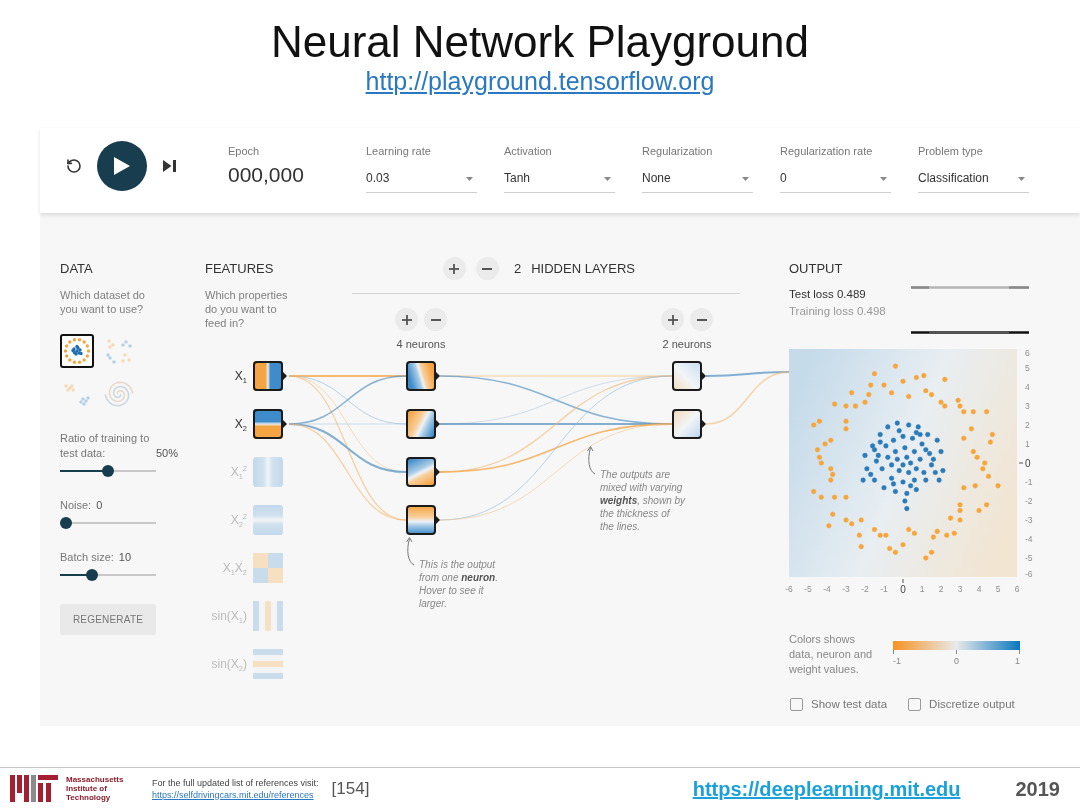 The height and width of the screenshot is (810, 1080). What do you see at coordinates (244, 151) in the screenshot?
I see `field-label: Epoch` at bounding box center [244, 151].